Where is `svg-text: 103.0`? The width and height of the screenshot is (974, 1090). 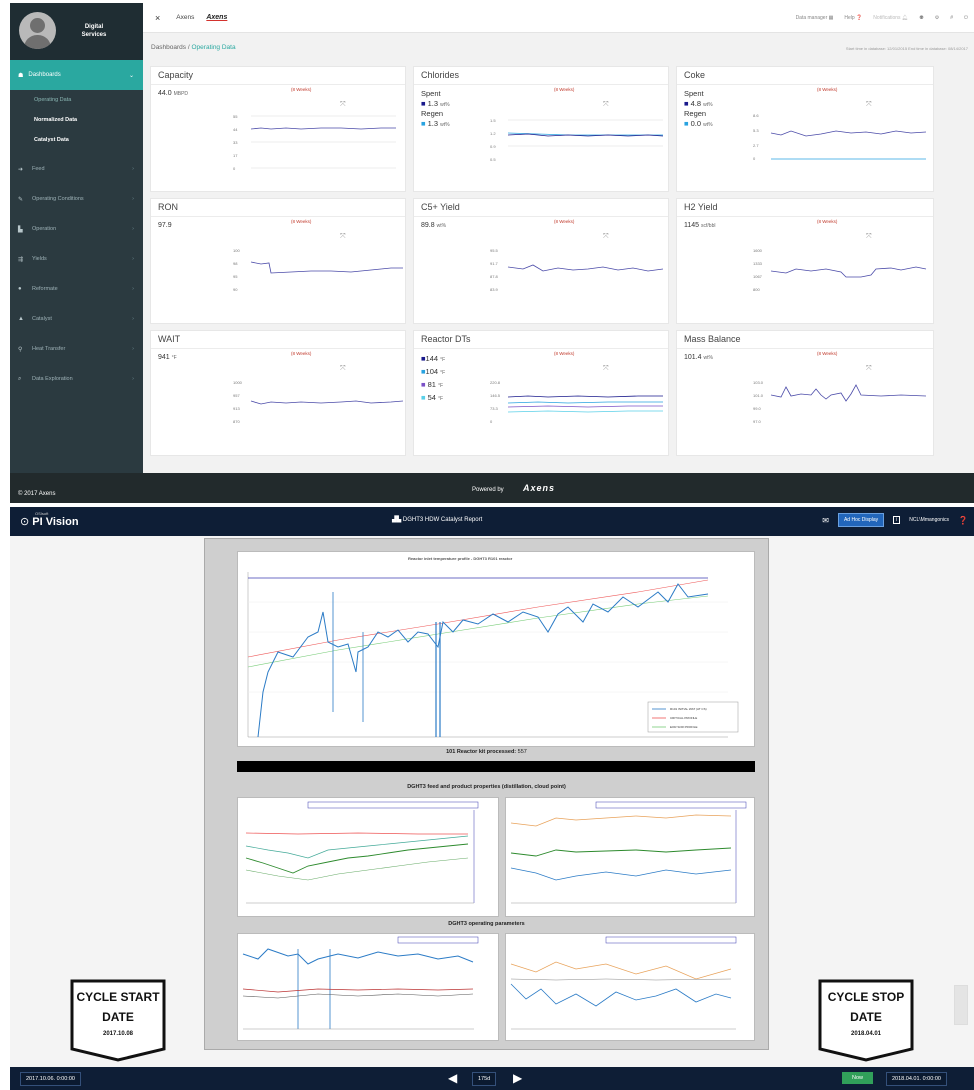 svg-text: 103.0 is located at coordinates (758, 382).